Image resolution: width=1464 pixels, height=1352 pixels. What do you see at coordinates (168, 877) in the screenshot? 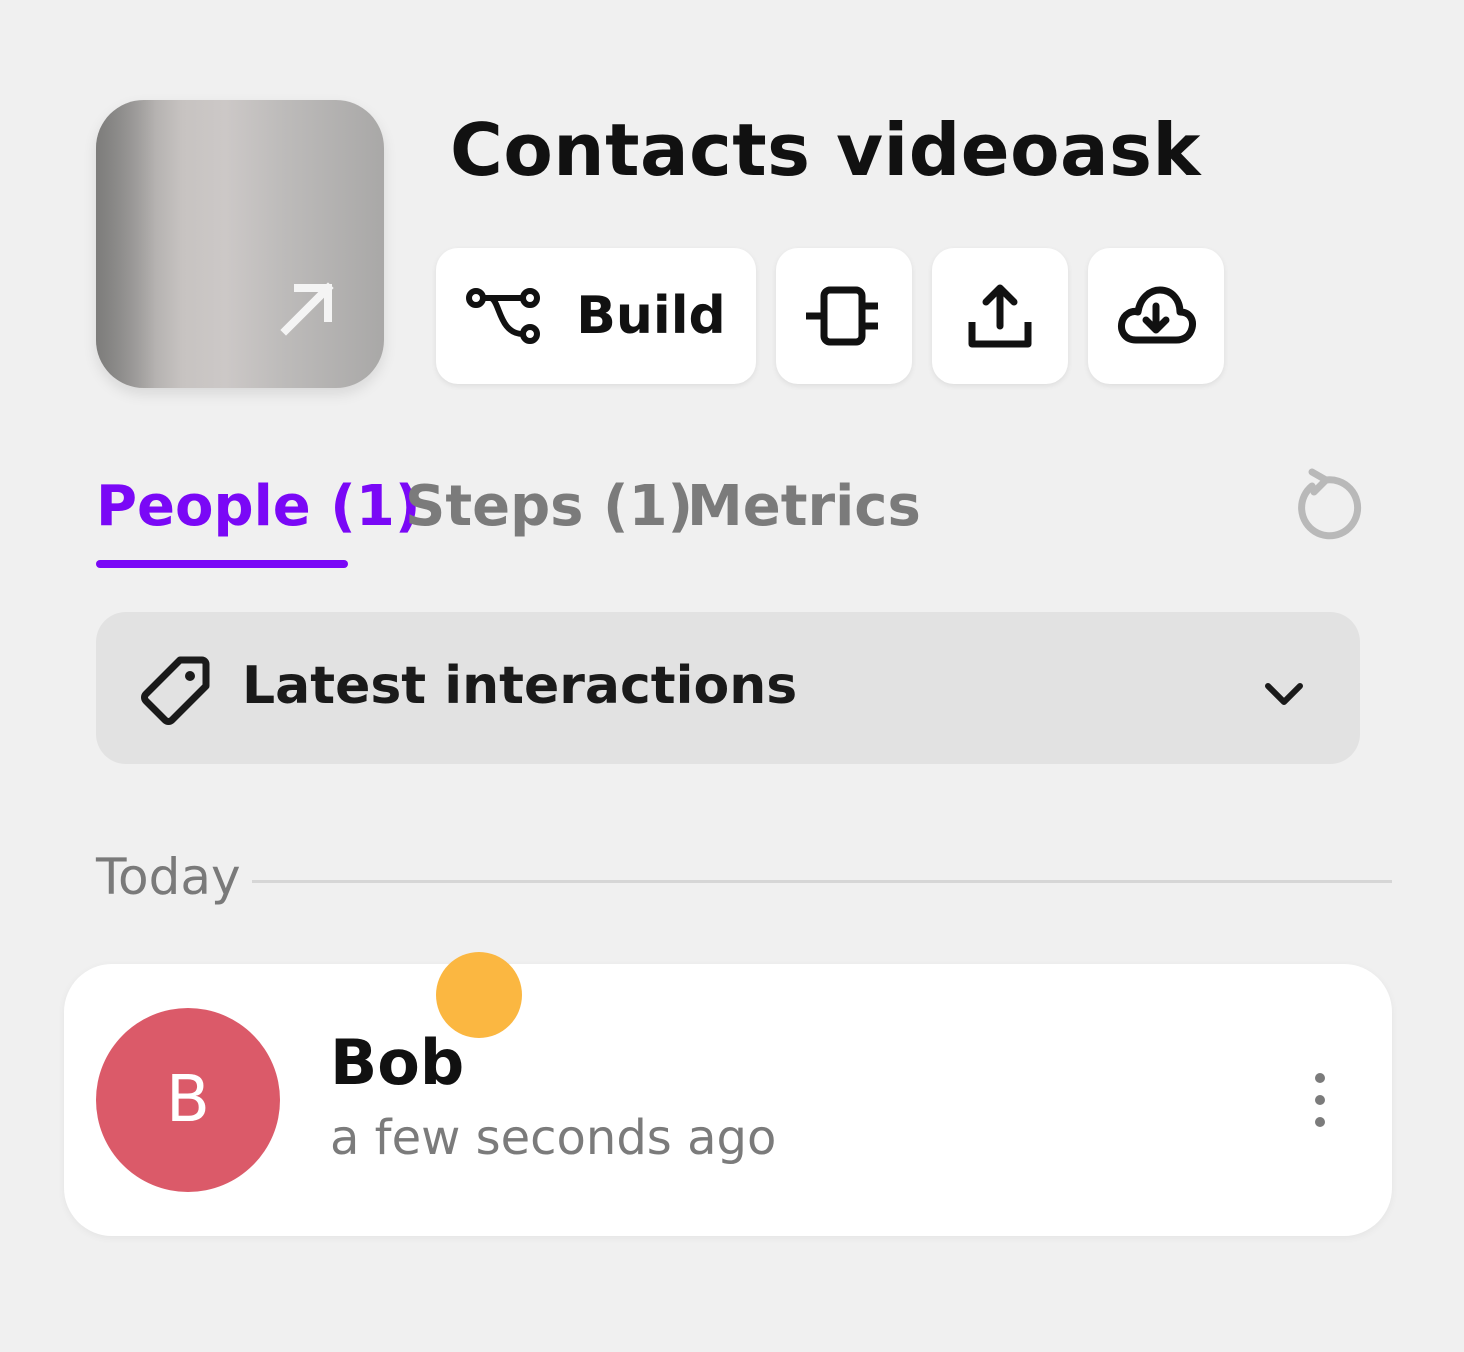
I see `date-separator-label: Today` at bounding box center [168, 877].